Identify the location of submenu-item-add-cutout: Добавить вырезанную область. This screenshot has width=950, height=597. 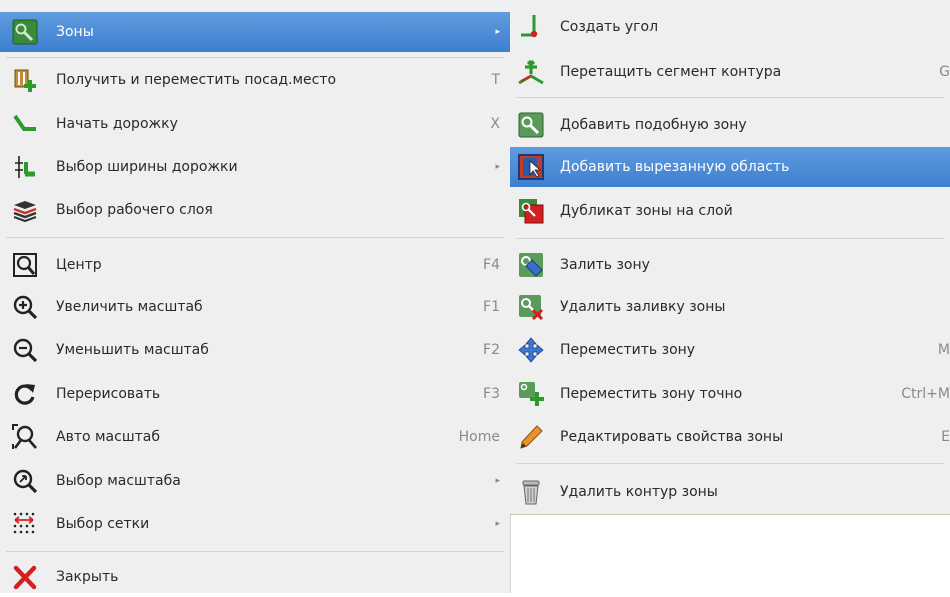
(730, 167).